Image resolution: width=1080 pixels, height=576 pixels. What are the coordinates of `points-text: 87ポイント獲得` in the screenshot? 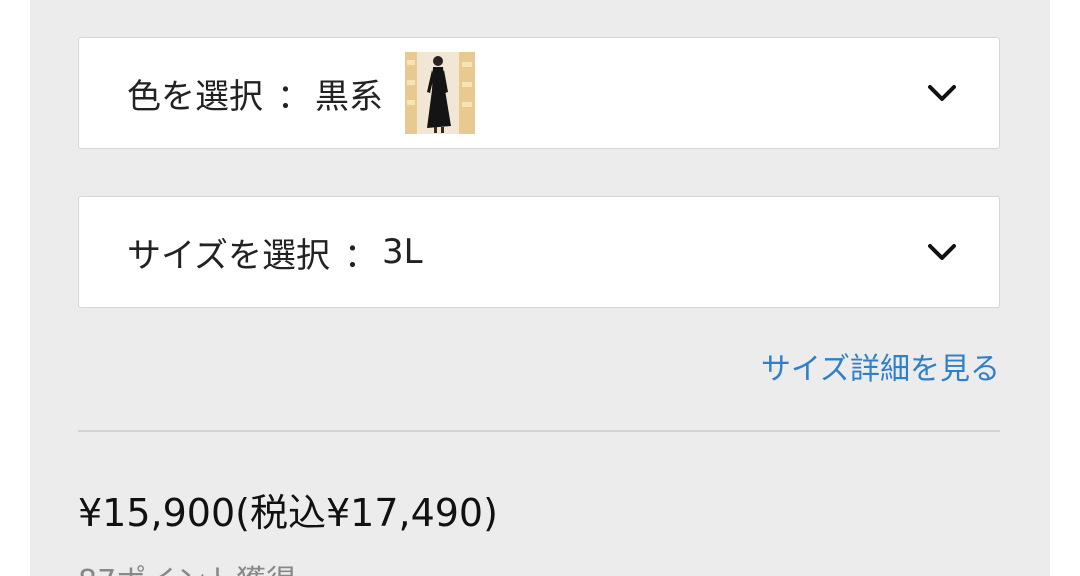 It's located at (187, 566).